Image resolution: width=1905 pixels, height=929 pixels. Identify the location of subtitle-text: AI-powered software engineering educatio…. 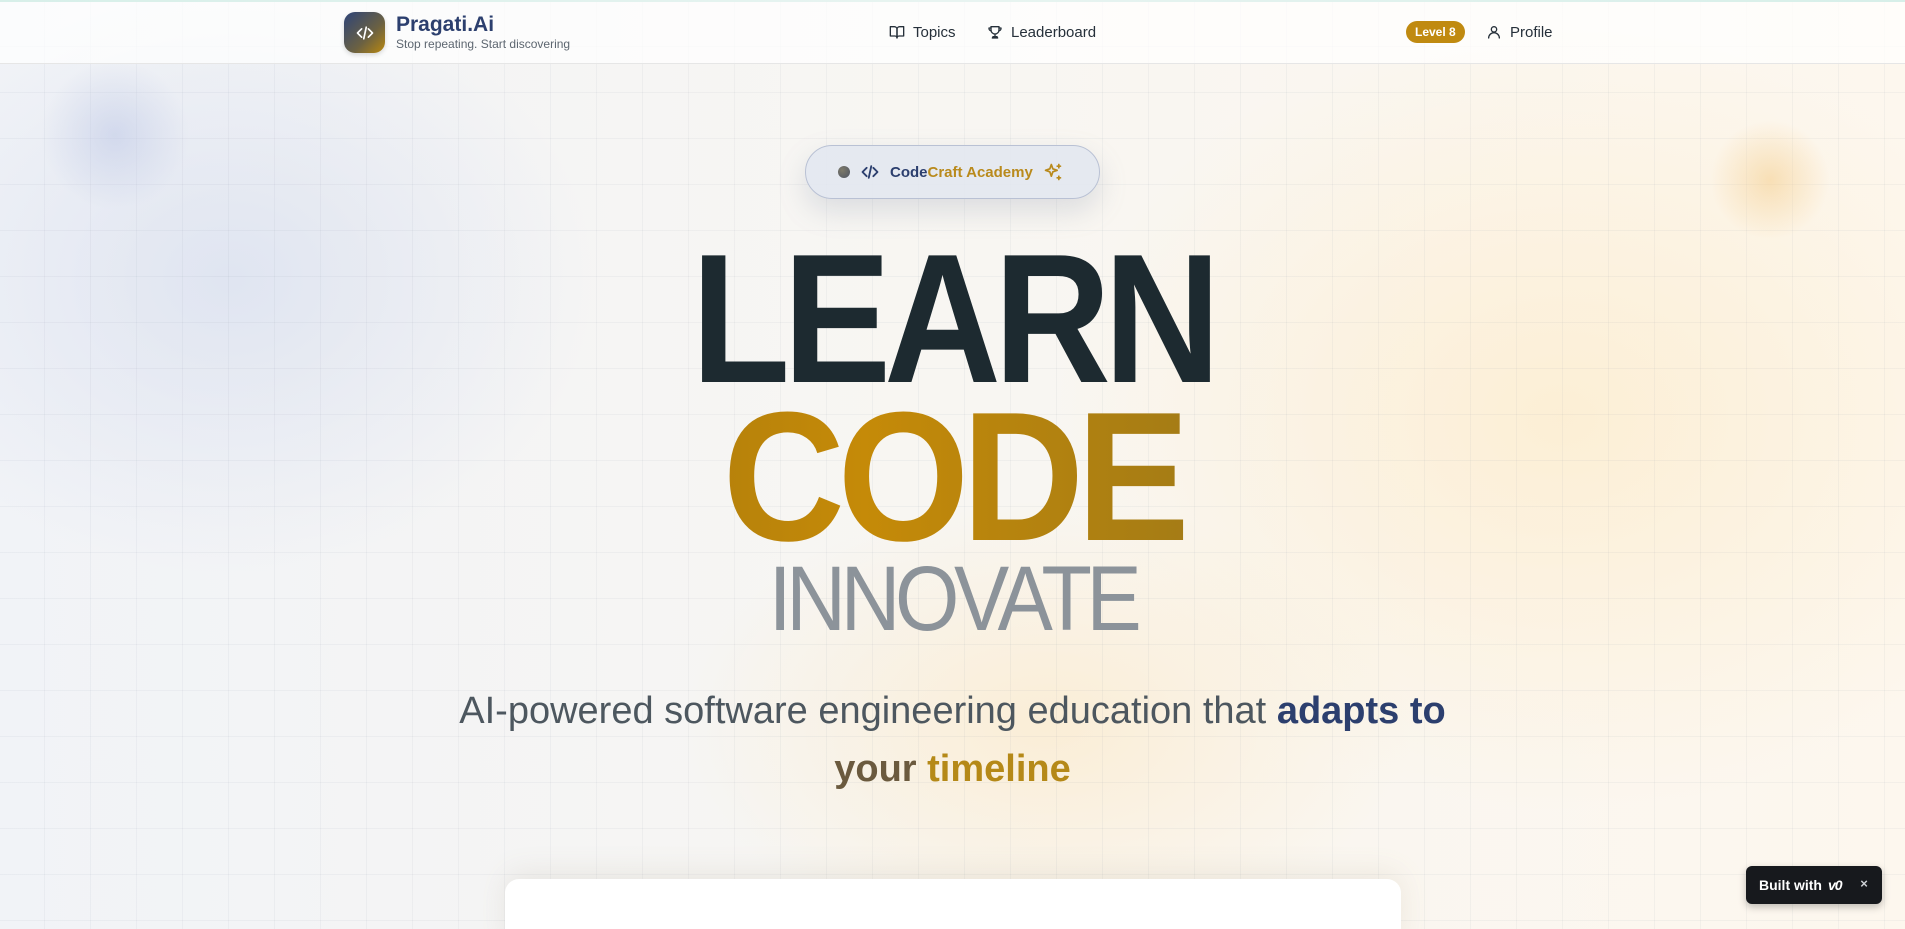
(868, 711).